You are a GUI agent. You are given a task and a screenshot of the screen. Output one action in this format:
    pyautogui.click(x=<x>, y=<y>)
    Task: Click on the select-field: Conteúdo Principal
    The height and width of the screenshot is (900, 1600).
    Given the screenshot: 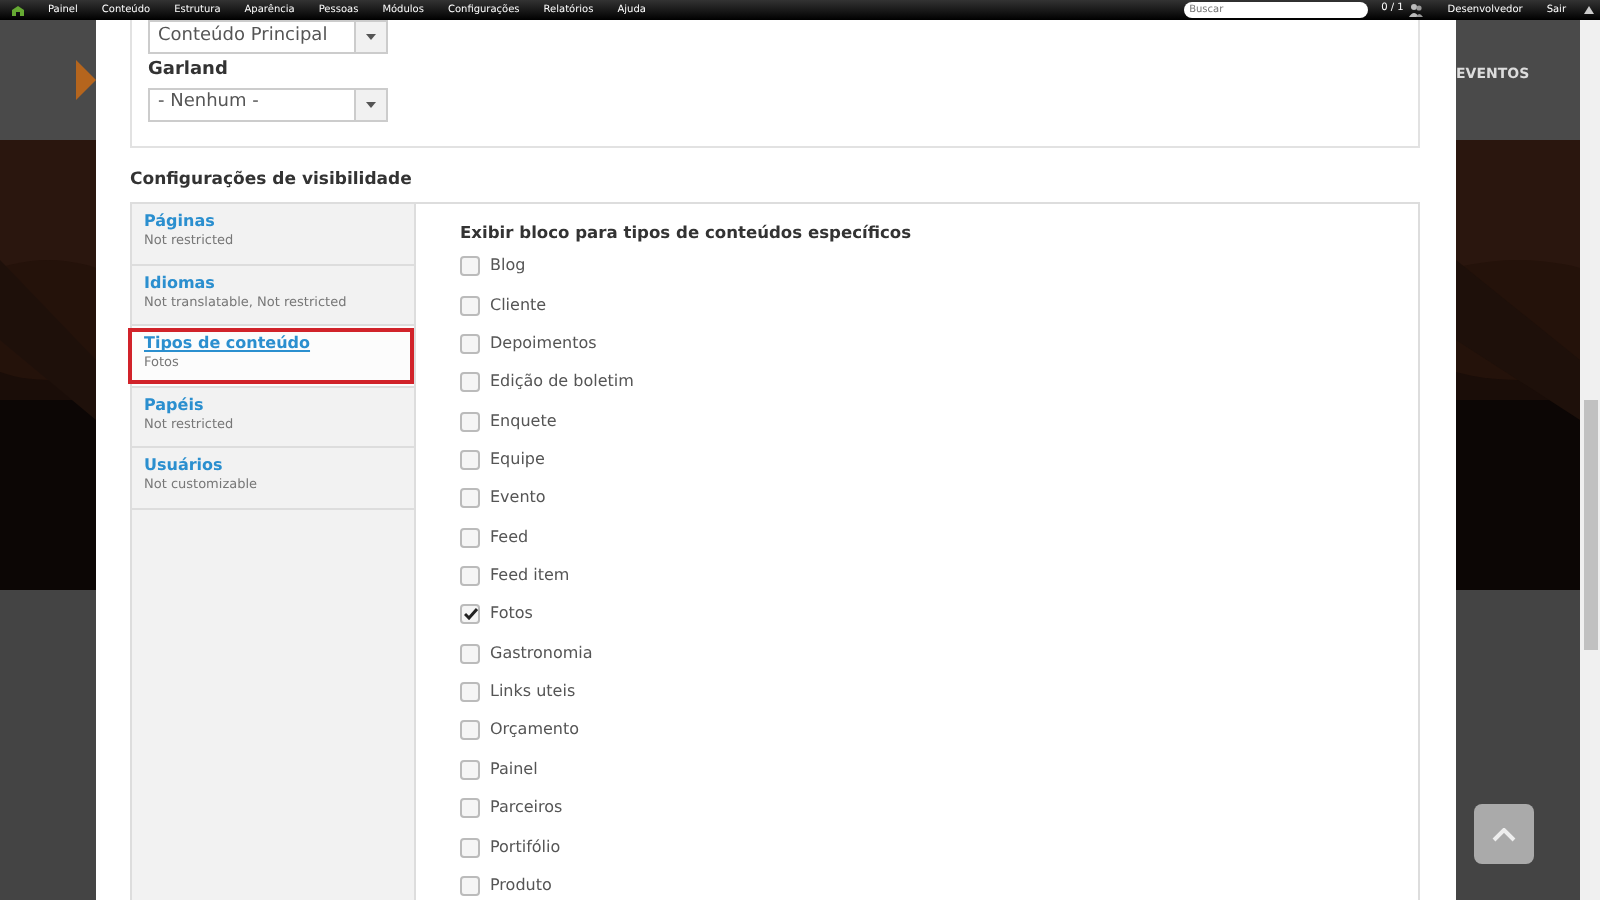 What is the action you would take?
    pyautogui.click(x=268, y=37)
    